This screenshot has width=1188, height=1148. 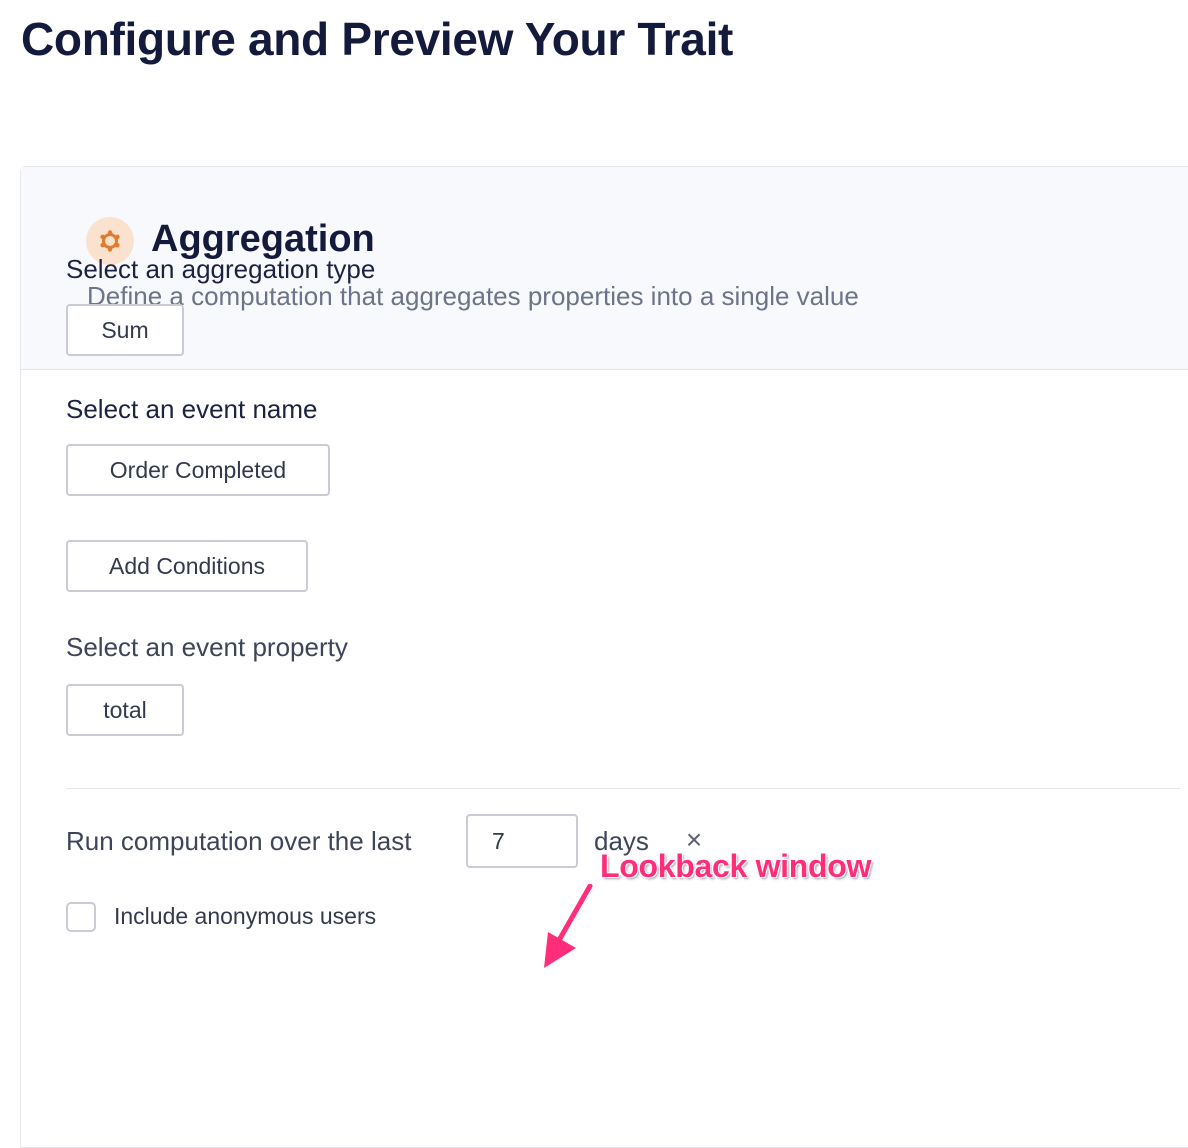 I want to click on event-name-label: Select an event name, so click(x=192, y=409).